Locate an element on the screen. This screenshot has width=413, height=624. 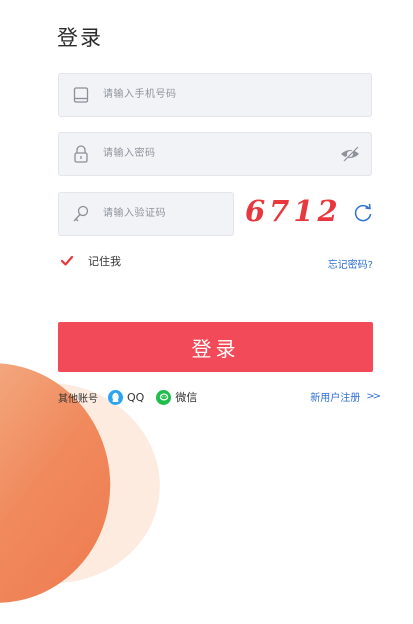
register-label: 新用户注册 is located at coordinates (335, 398).